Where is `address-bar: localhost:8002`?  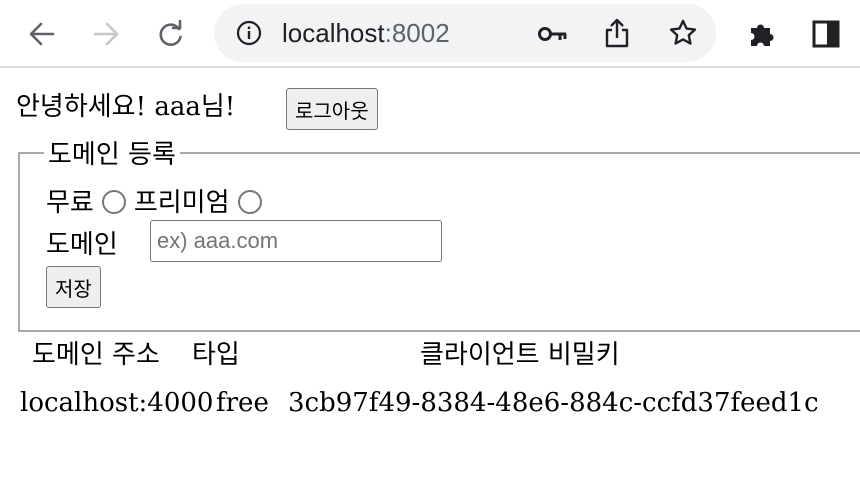
address-bar: localhost:8002 is located at coordinates (465, 33).